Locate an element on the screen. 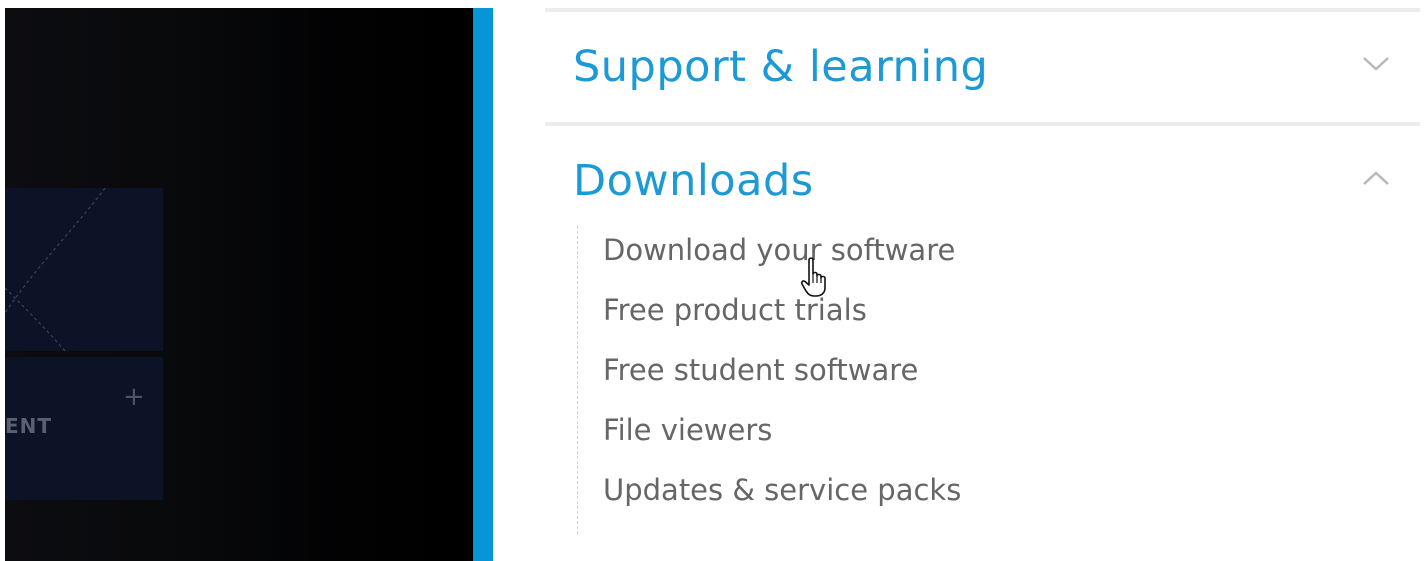 Image resolution: width=1426 pixels, height=561 pixels. link-free-product-trials: Free product trials is located at coordinates (999, 320).